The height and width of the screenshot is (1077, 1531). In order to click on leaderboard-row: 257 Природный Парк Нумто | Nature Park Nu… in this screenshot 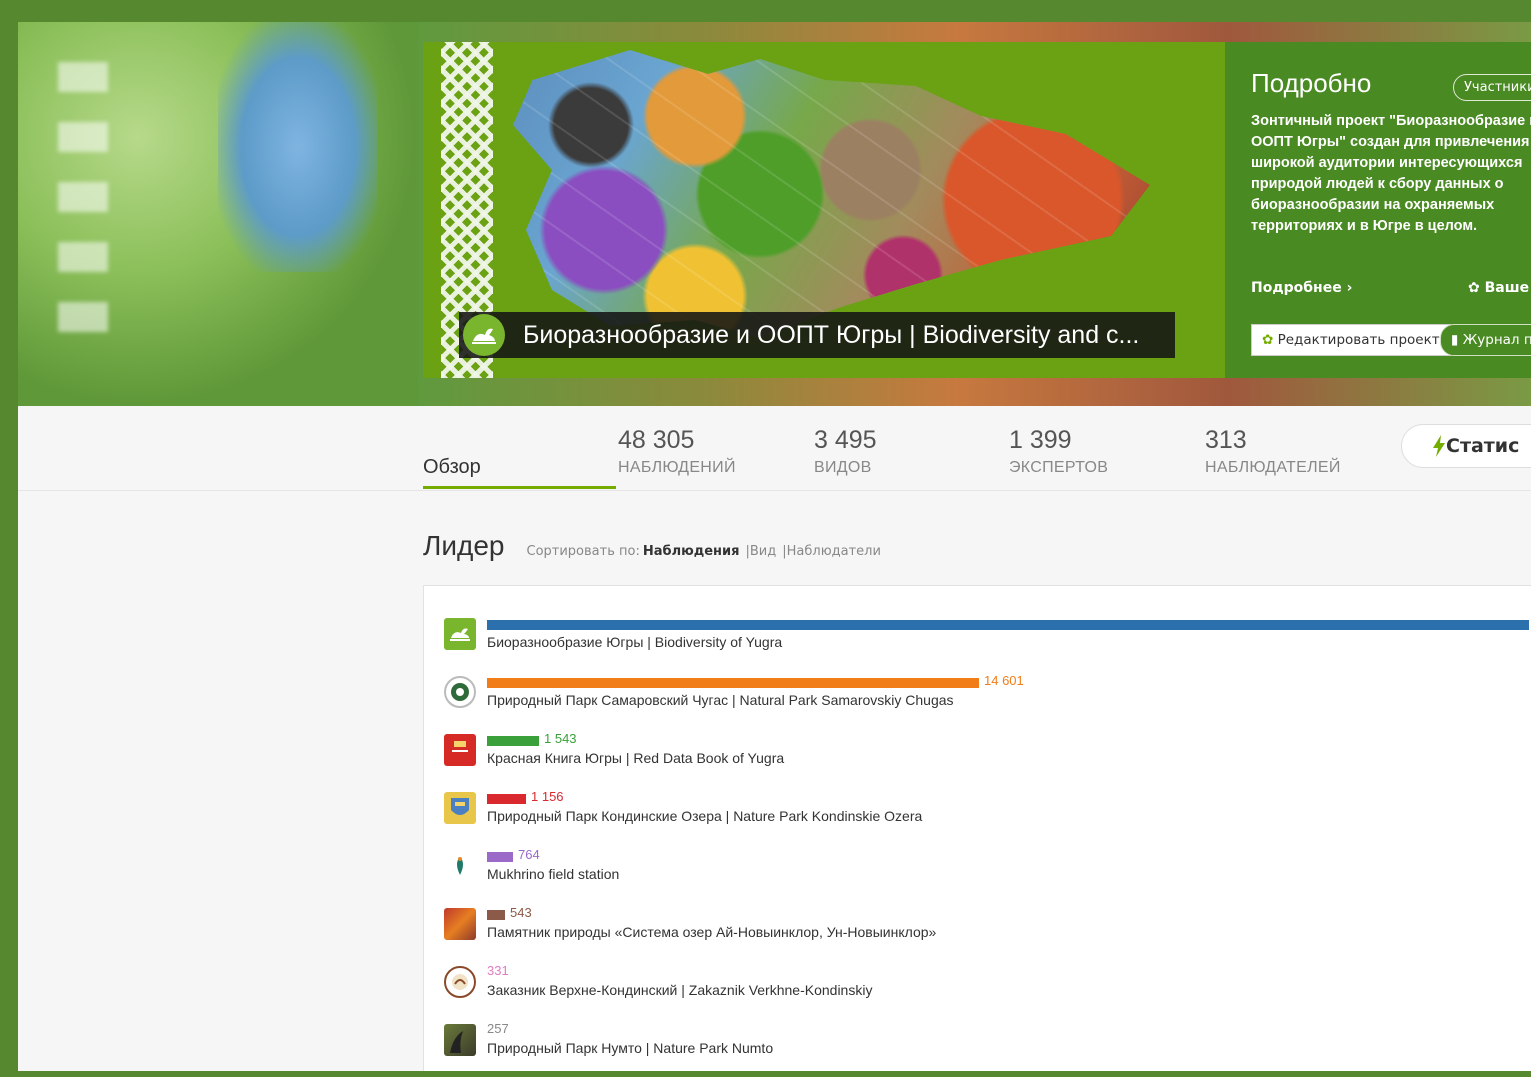, I will do `click(987, 1046)`.